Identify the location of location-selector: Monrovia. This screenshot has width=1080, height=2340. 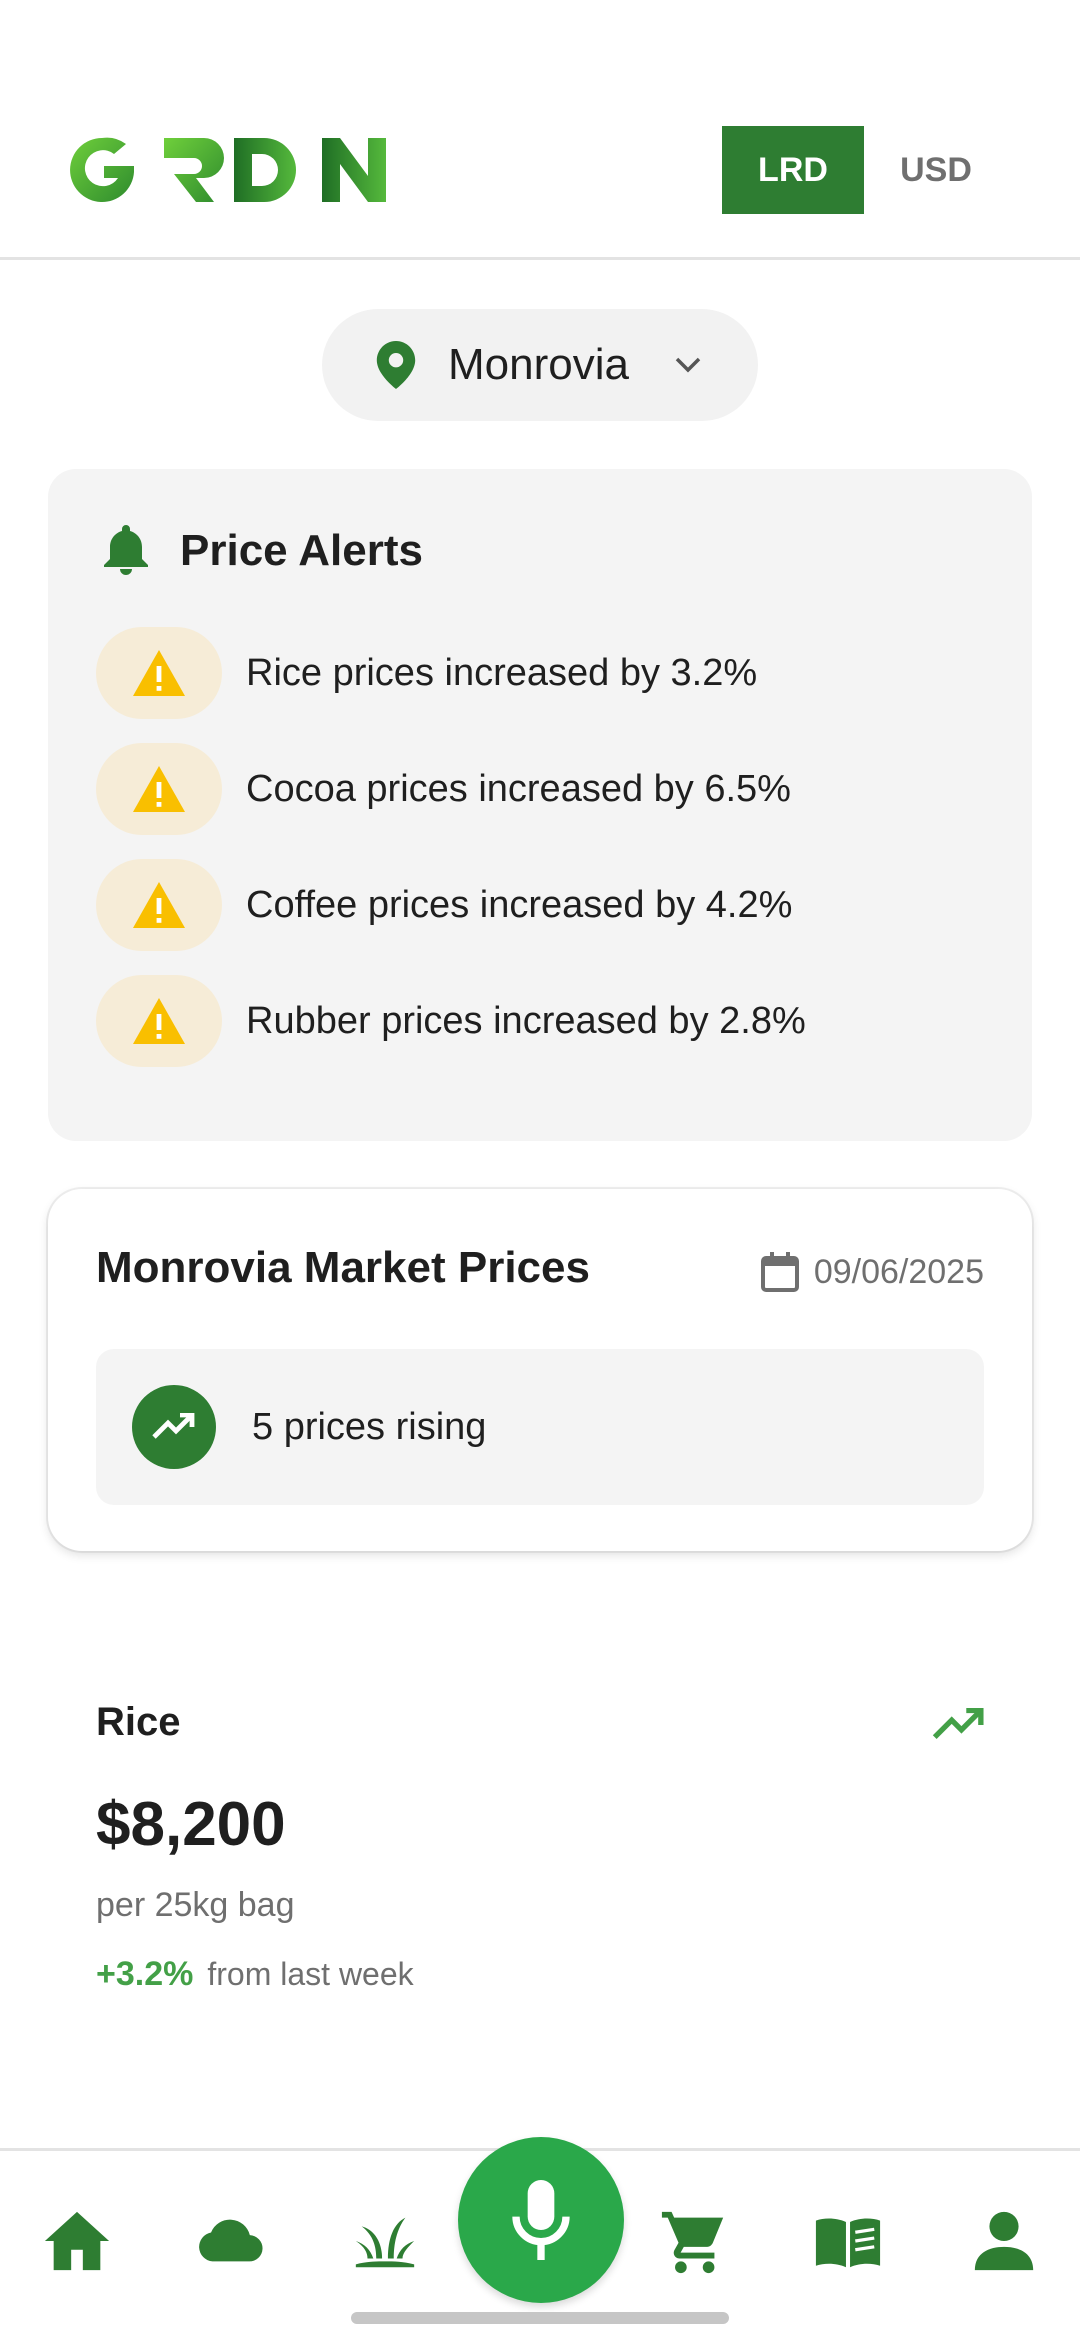
(540, 365).